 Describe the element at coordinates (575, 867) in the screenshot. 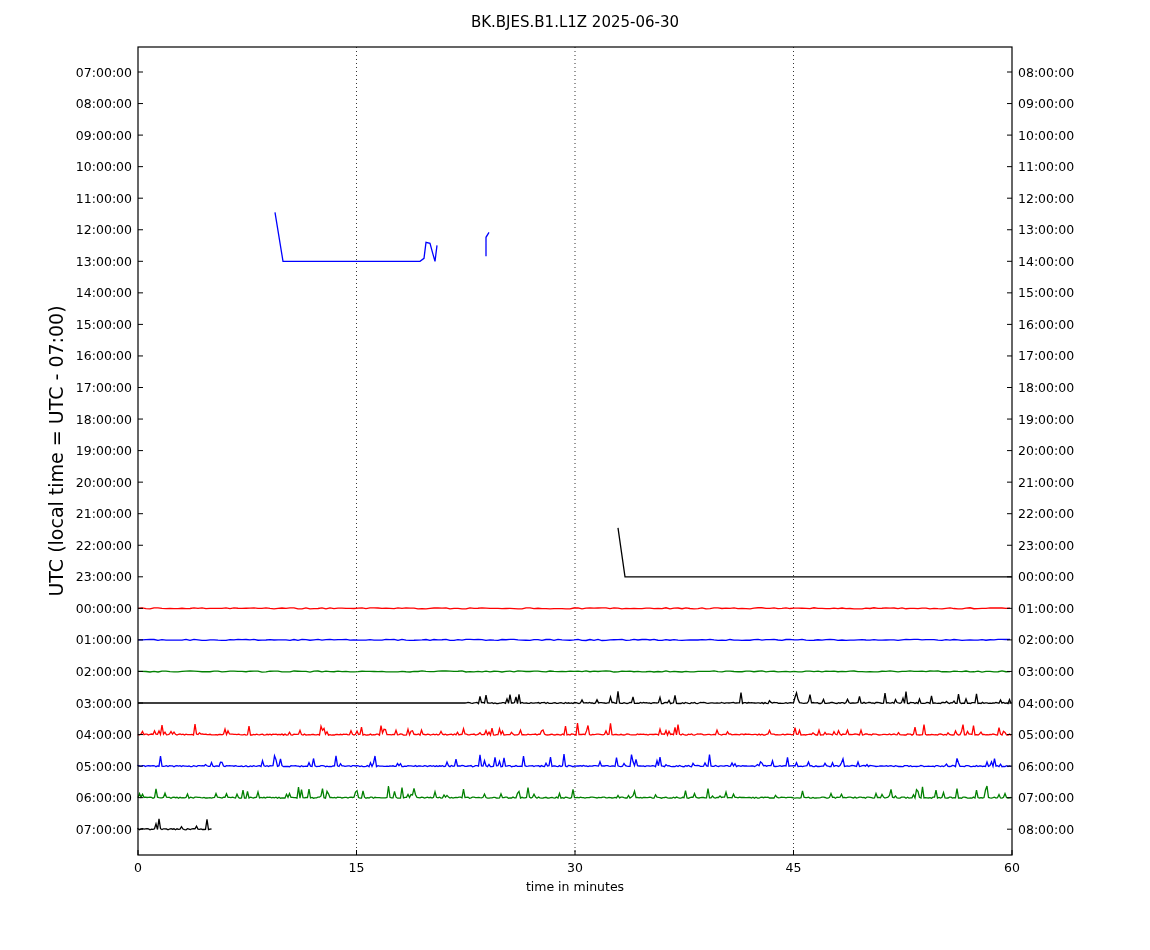

I see `tick-label: 30` at that location.